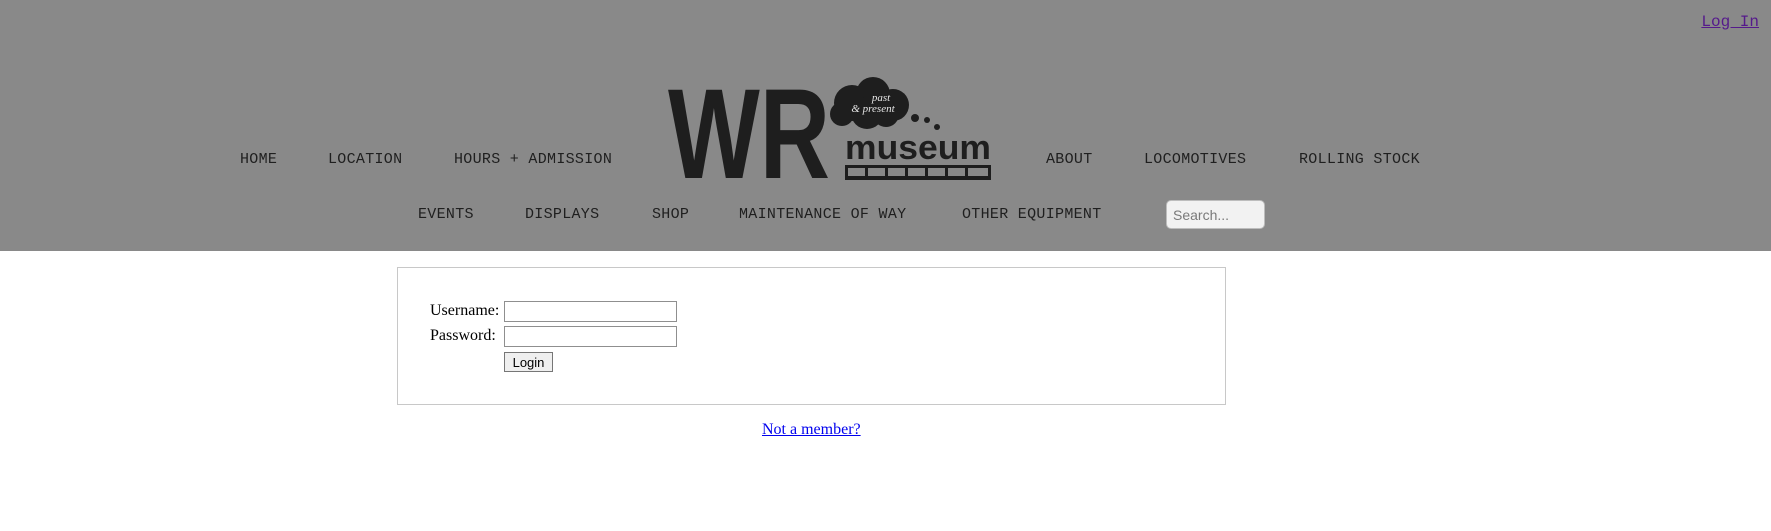  What do you see at coordinates (590, 336) in the screenshot?
I see `password-input` at bounding box center [590, 336].